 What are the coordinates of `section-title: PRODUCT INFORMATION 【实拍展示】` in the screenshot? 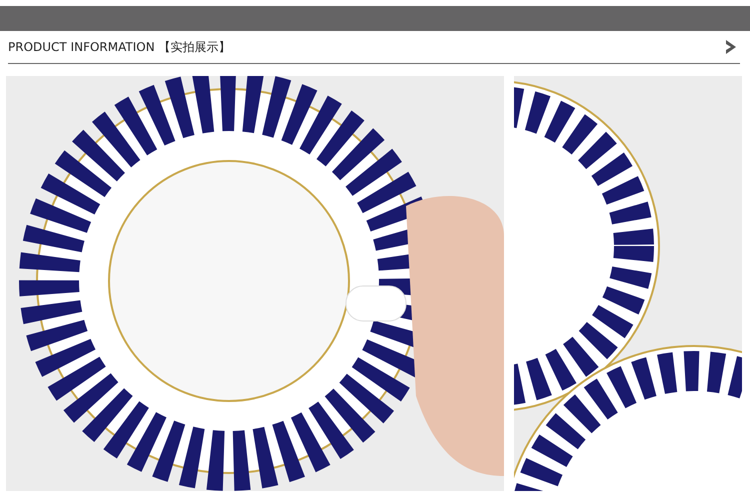 It's located at (119, 47).